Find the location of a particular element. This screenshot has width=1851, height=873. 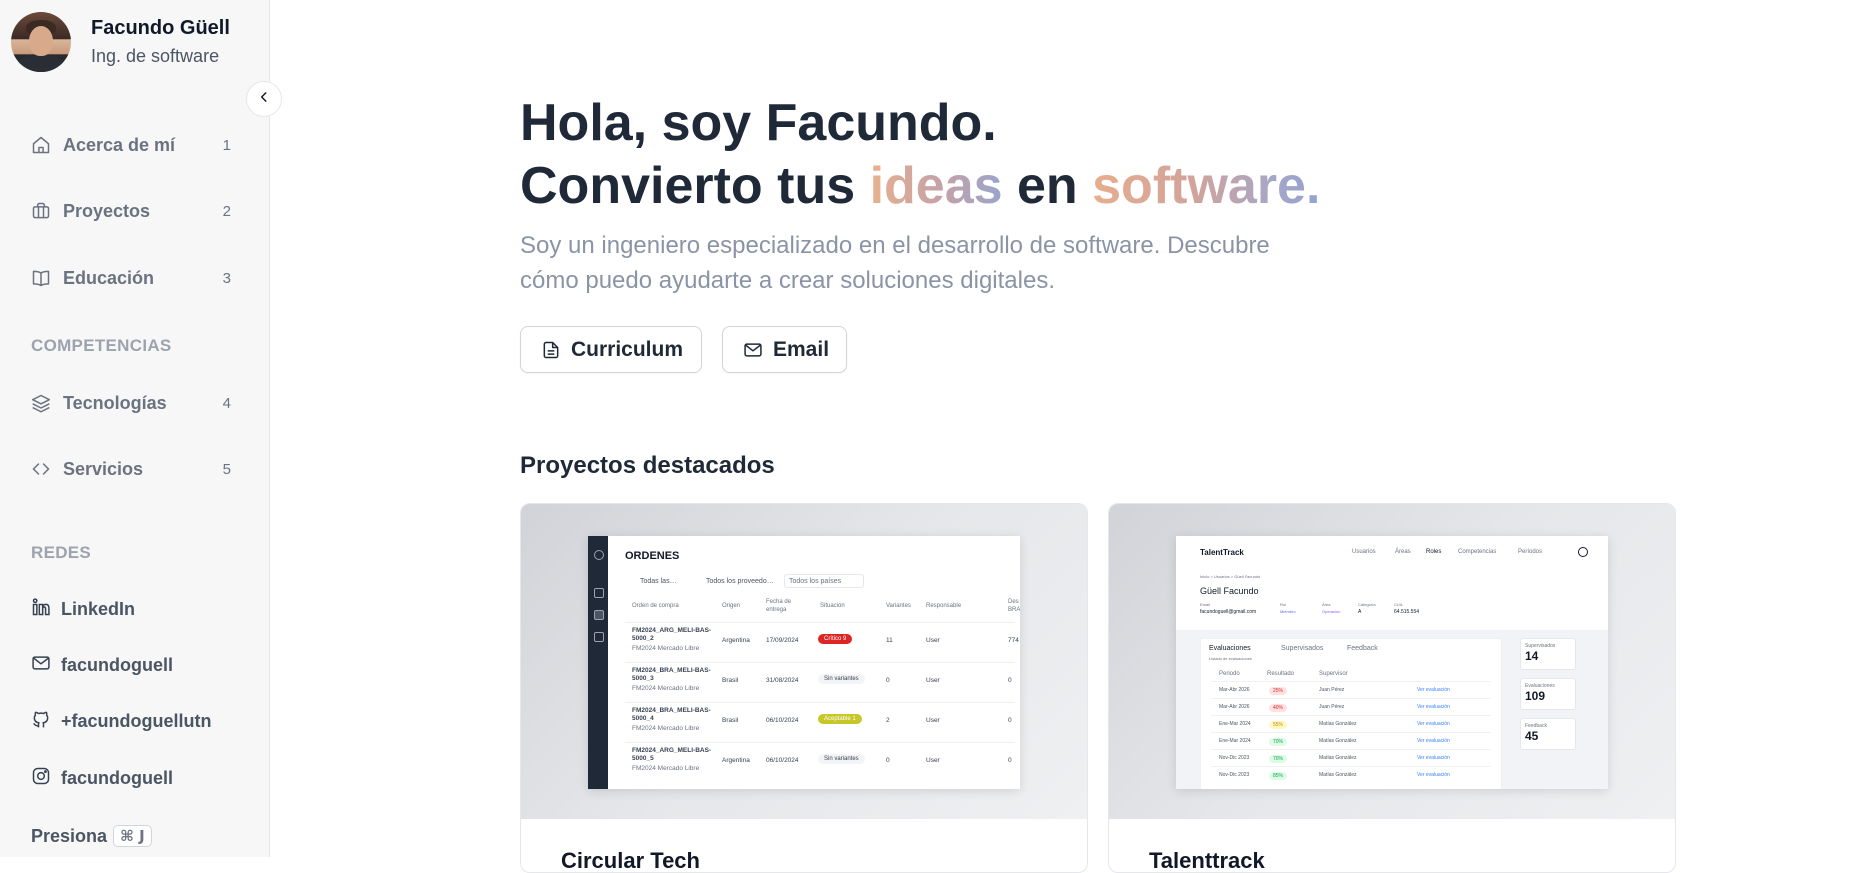

value: 774 is located at coordinates (1013, 640).